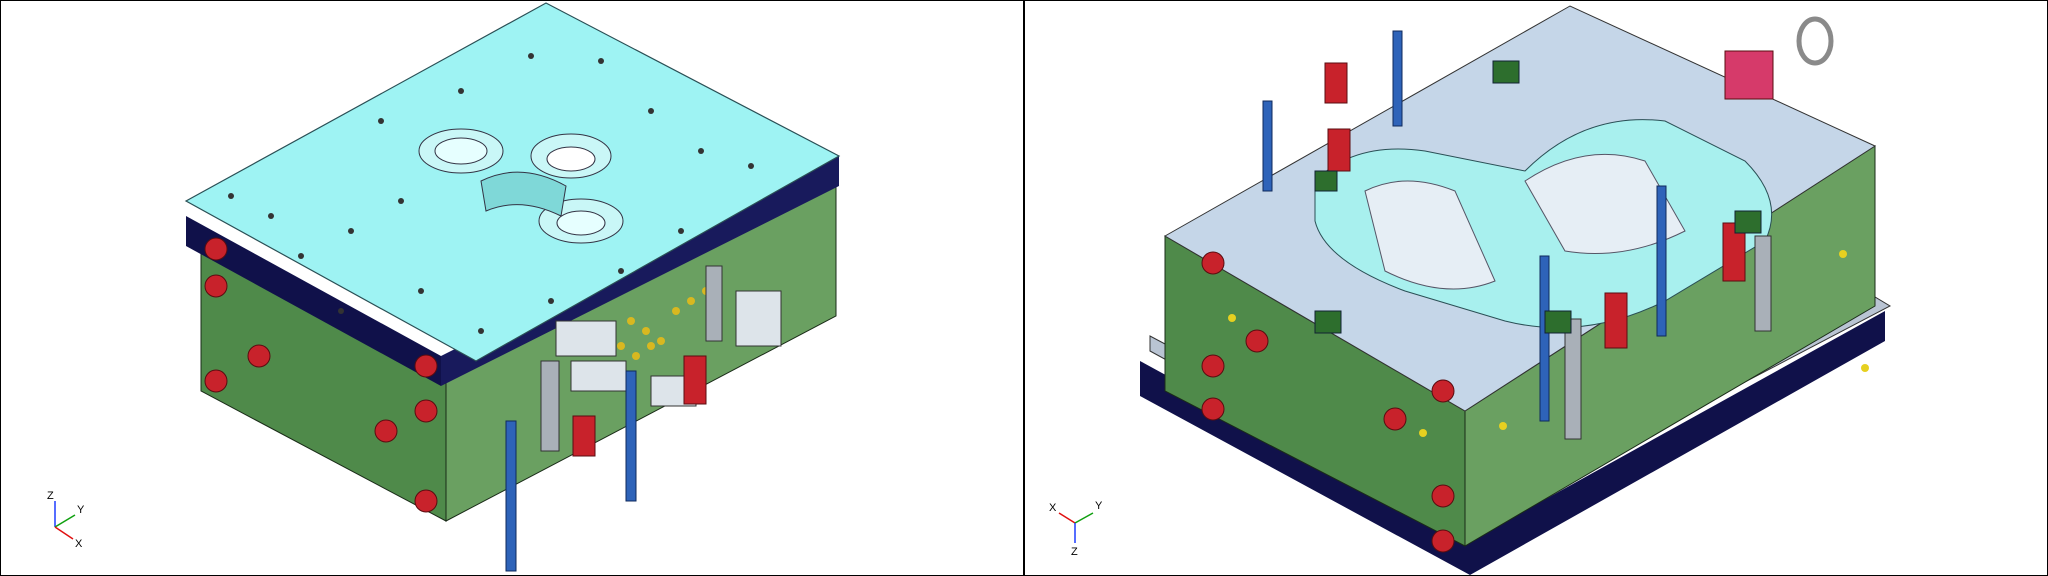 The height and width of the screenshot is (576, 2048). Describe the element at coordinates (1815, 41) in the screenshot. I see `eye-bolt` at that location.